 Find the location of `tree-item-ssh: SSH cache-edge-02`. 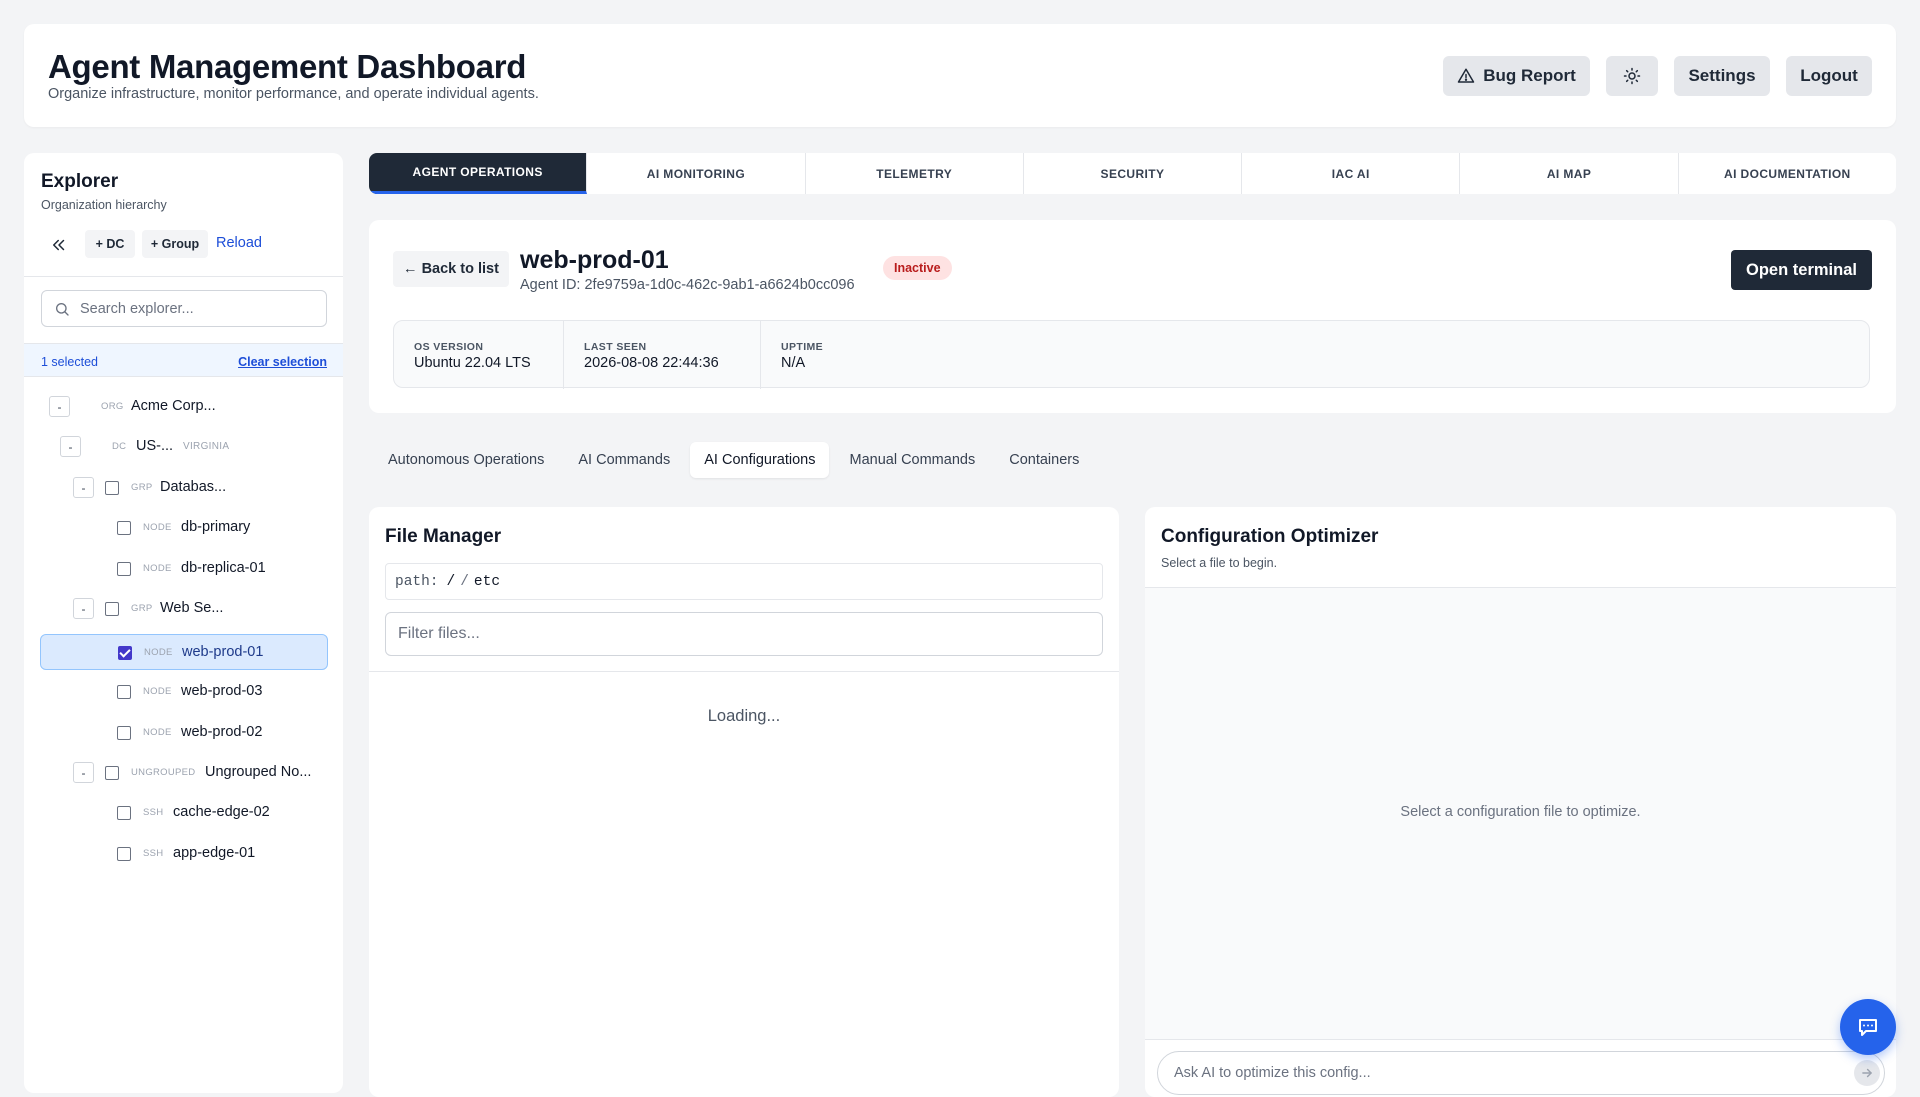

tree-item-ssh: SSH cache-edge-02 is located at coordinates (183, 813).